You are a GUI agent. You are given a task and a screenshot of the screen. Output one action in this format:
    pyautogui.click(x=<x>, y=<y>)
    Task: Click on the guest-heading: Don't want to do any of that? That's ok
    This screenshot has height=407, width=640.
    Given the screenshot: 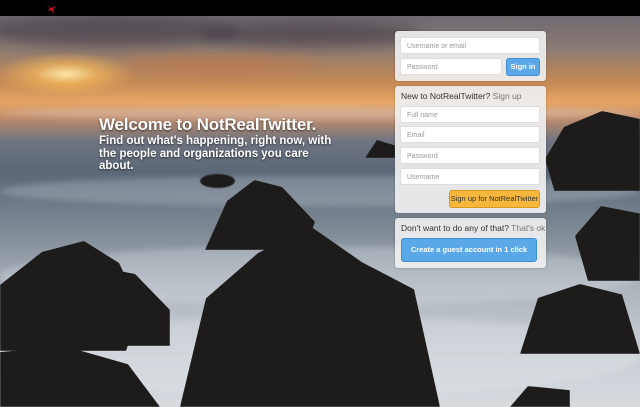 What is the action you would take?
    pyautogui.click(x=473, y=228)
    